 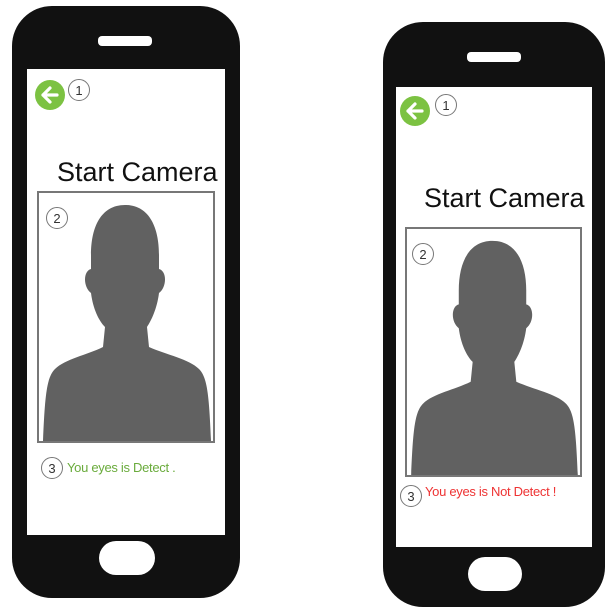 I want to click on detection-status: You eyes is Detect ., so click(x=121, y=467).